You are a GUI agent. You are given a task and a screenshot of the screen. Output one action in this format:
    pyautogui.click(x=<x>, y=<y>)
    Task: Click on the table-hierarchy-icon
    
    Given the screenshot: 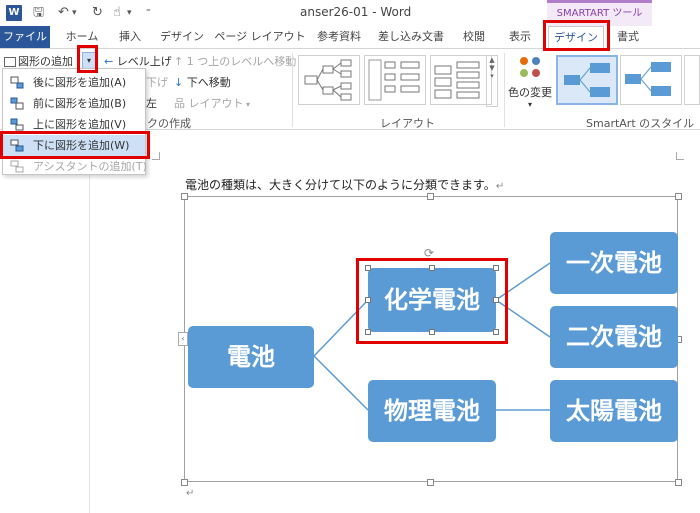 What is the action you would take?
    pyautogui.click(x=457, y=80)
    